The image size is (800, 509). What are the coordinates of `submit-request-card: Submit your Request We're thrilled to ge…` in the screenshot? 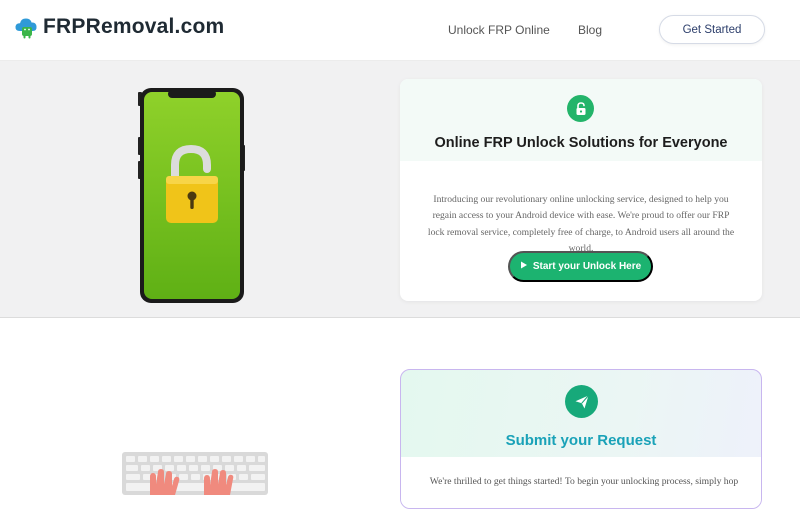 It's located at (581, 439).